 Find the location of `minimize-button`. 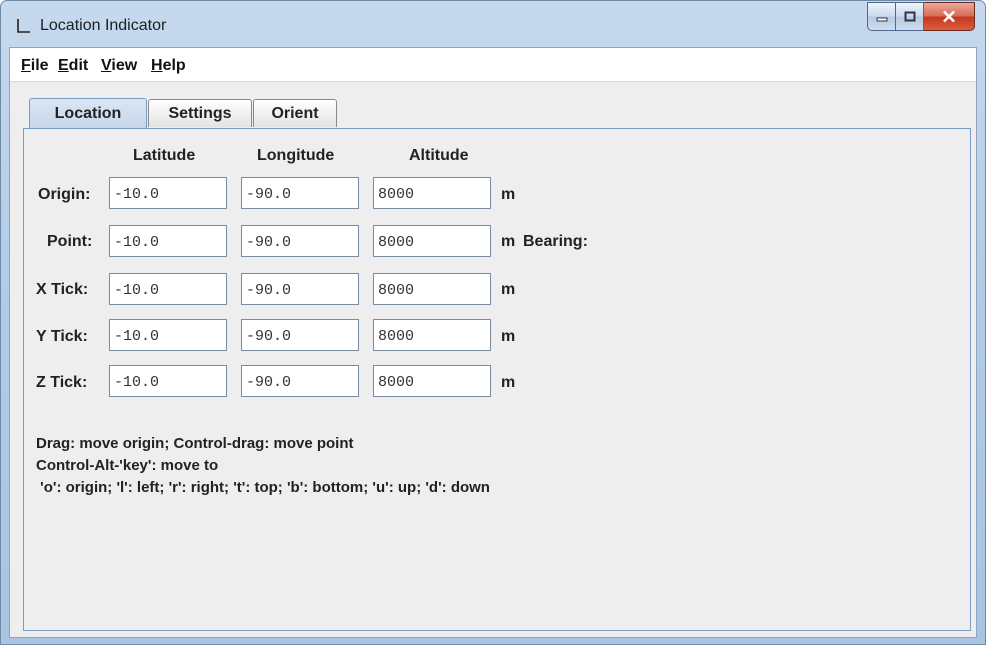

minimize-button is located at coordinates (881, 16).